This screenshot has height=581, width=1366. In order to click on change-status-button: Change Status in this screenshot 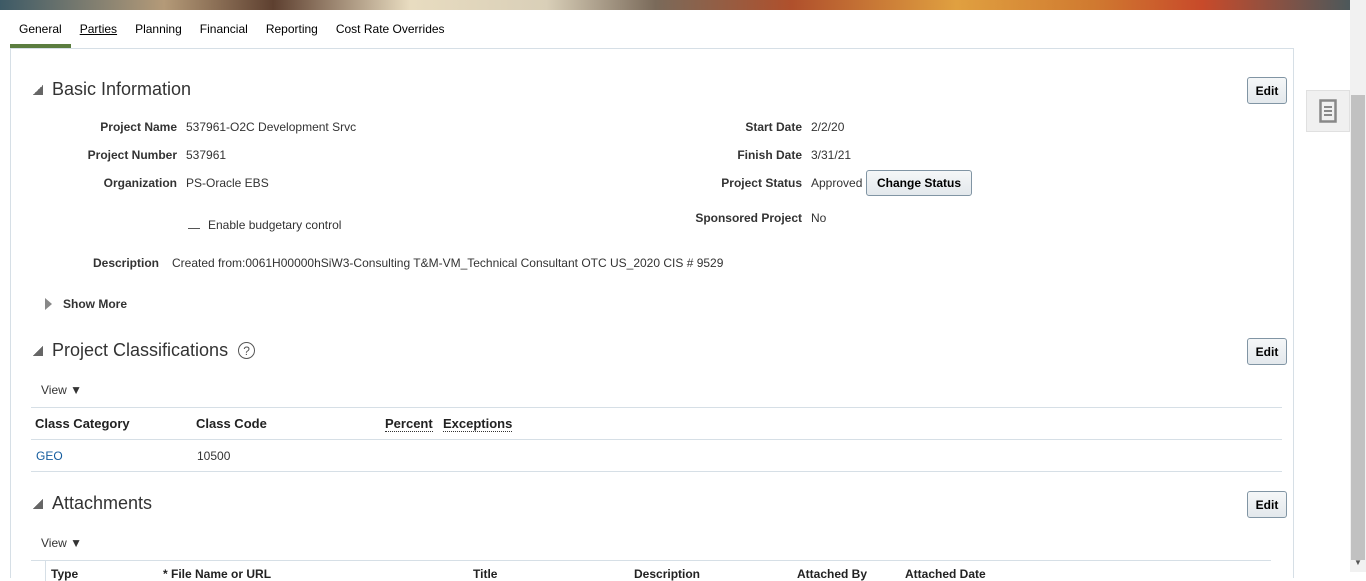, I will do `click(919, 183)`.